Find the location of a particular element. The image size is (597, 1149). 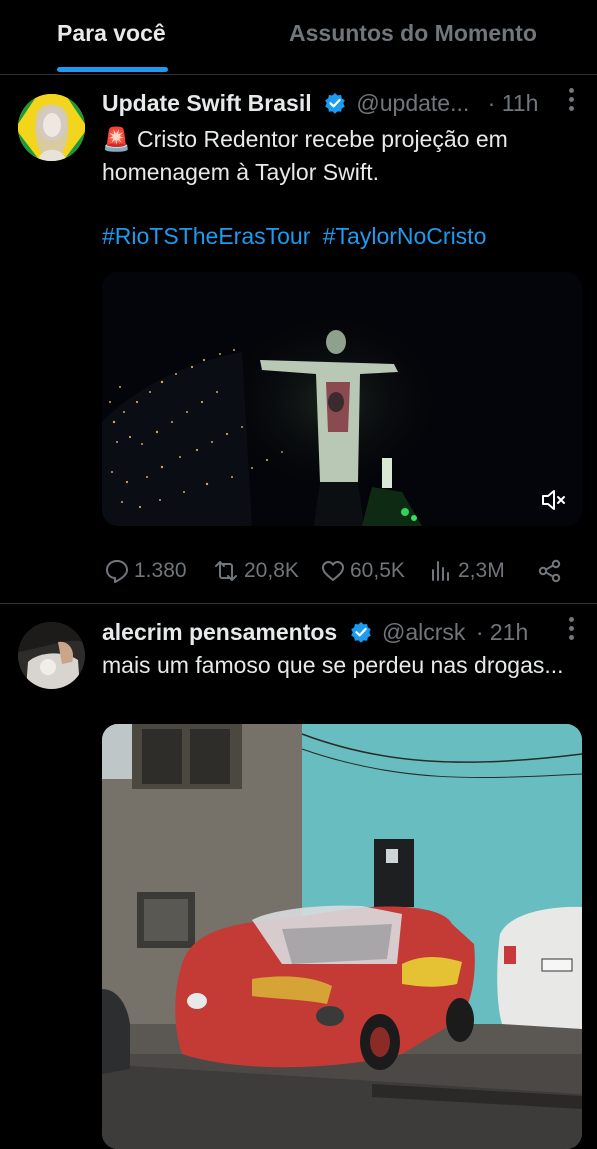

mute-icon is located at coordinates (554, 500).